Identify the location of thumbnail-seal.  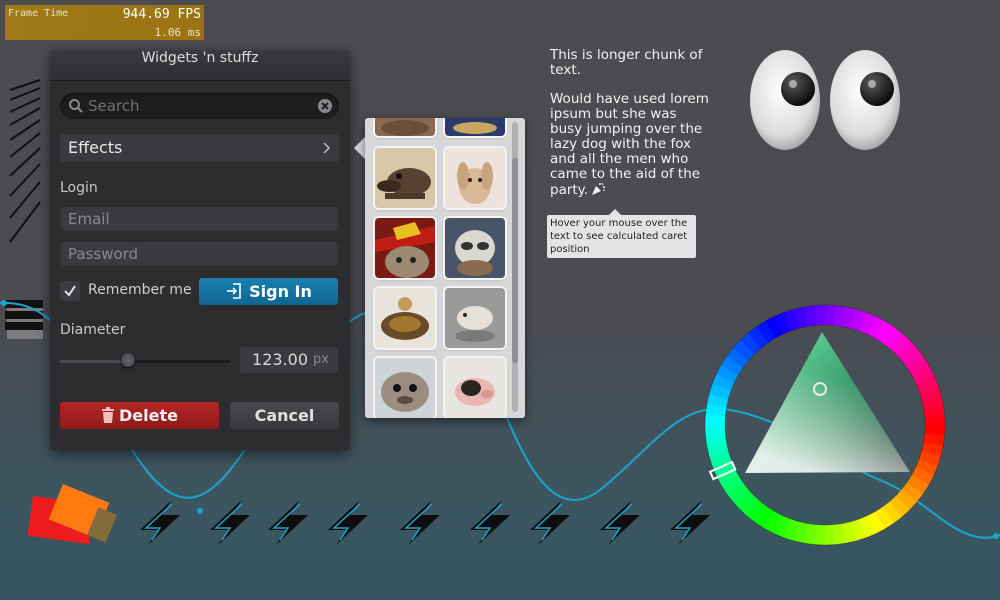
(405, 388).